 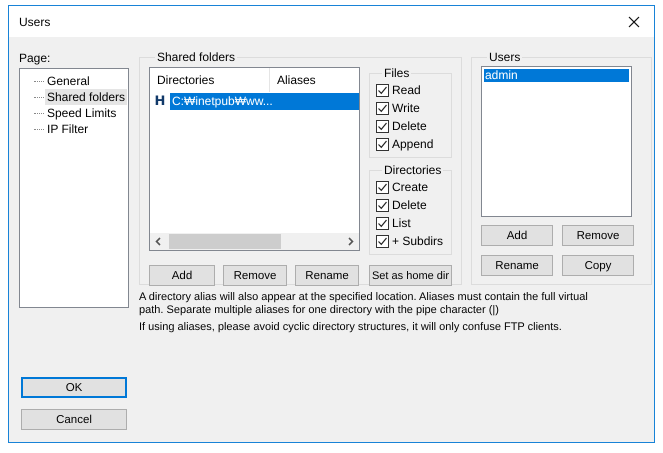 What do you see at coordinates (556, 75) in the screenshot?
I see `user-item: admin` at bounding box center [556, 75].